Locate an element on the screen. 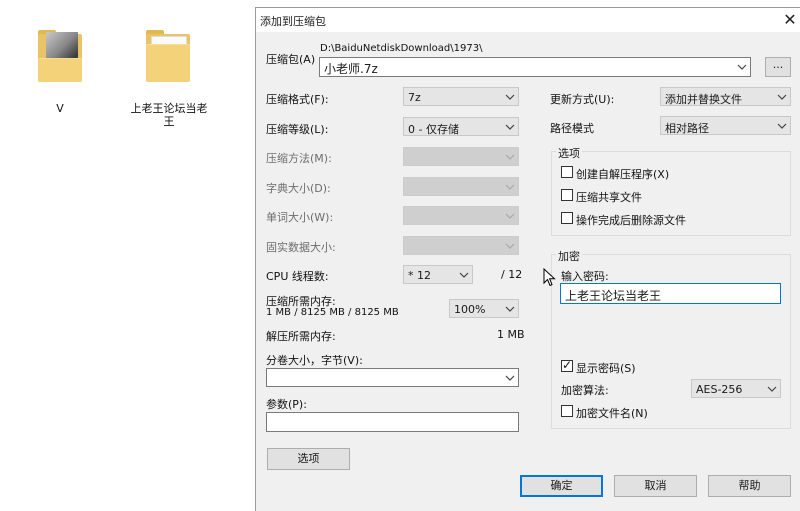  format-select: 7z is located at coordinates (461, 96).